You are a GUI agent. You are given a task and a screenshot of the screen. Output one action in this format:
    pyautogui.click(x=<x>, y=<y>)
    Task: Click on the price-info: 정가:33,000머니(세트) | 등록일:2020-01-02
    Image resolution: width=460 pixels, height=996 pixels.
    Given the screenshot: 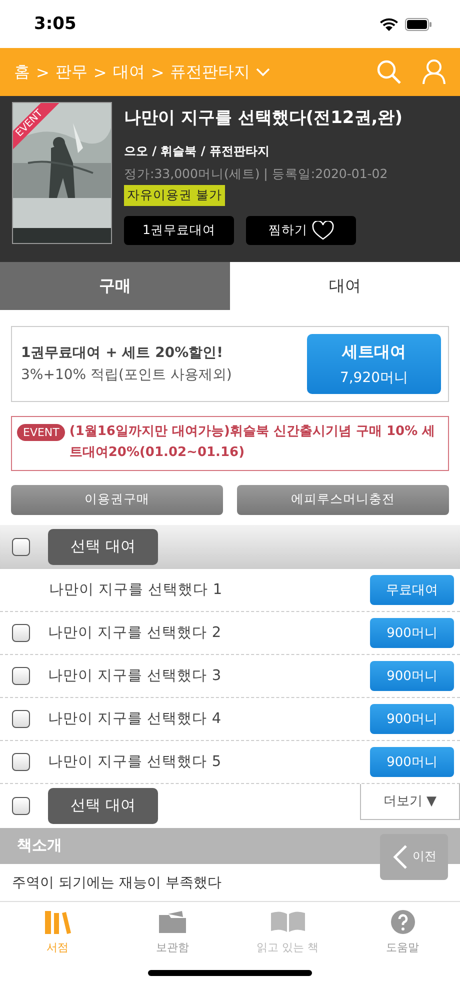 What is the action you would take?
    pyautogui.click(x=256, y=174)
    